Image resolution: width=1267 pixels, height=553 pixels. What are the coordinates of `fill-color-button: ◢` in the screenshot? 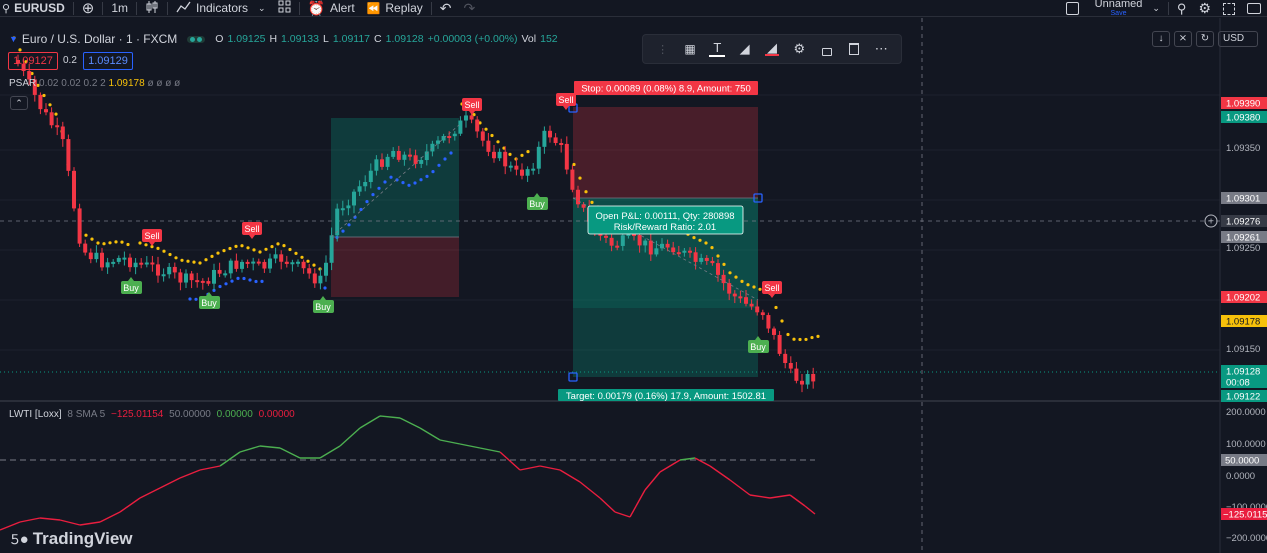 It's located at (745, 49).